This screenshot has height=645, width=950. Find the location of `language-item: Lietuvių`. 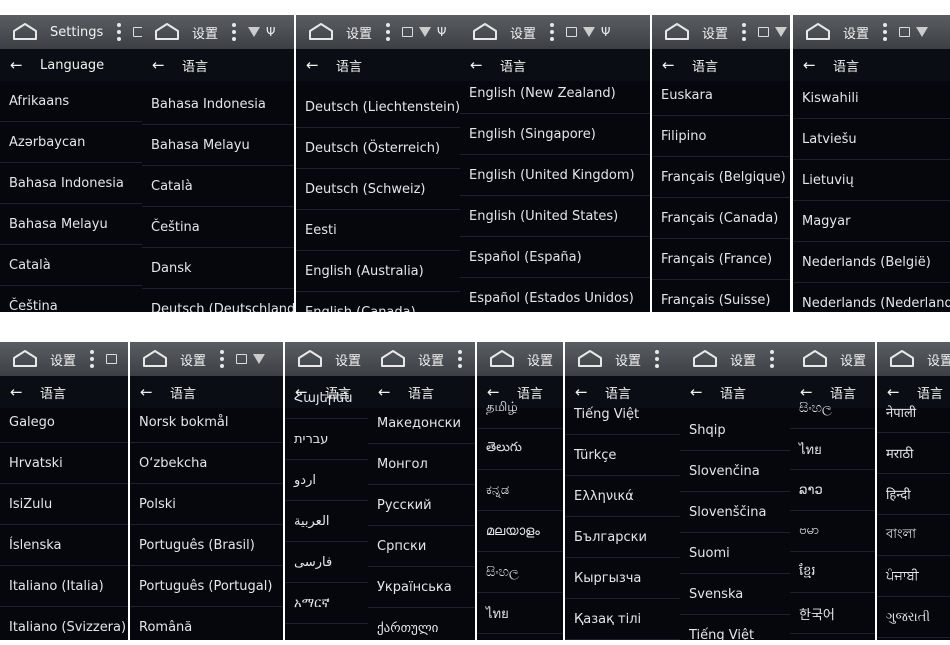

language-item: Lietuvių is located at coordinates (871, 180).